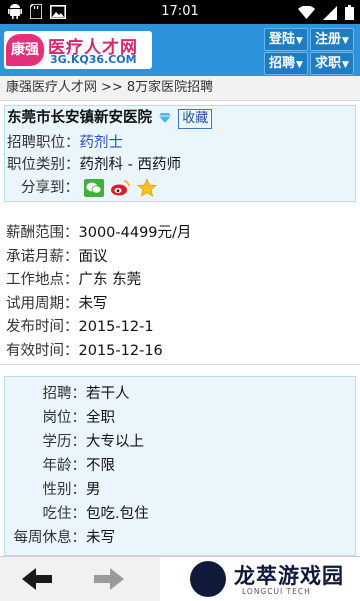 This screenshot has width=360, height=601. What do you see at coordinates (93, 490) in the screenshot?
I see `requirement-value: 男` at bounding box center [93, 490].